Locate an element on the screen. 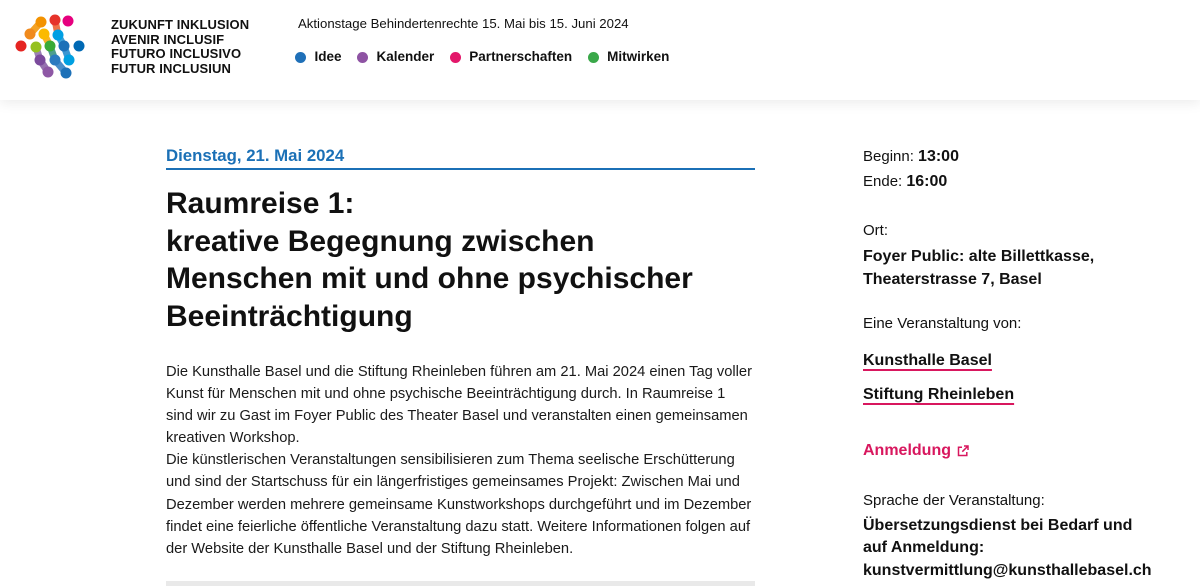 The height and width of the screenshot is (586, 1200). language-line: auf Anmeldung: is located at coordinates (924, 548).